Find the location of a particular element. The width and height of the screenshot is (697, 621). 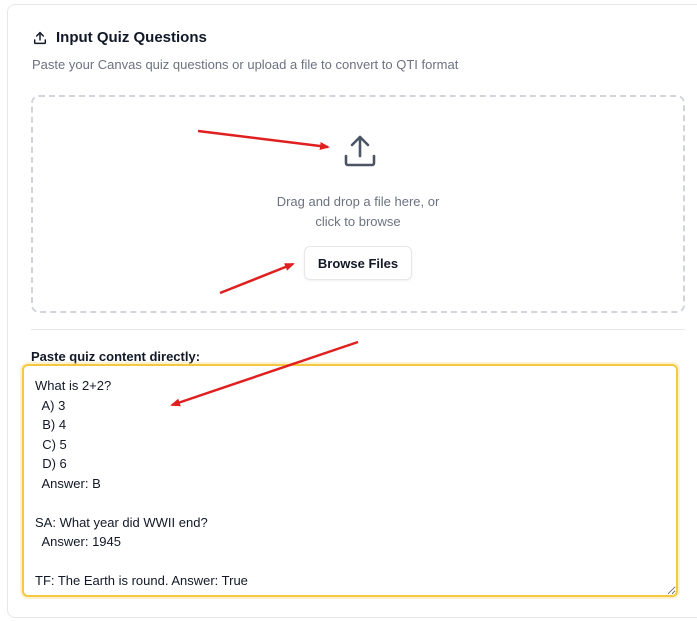

dropzone-instruction-secondary: click to browse is located at coordinates (358, 221).